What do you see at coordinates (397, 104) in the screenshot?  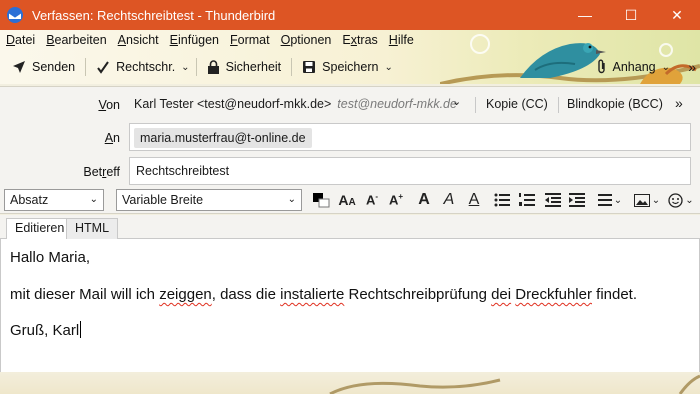 I see `from-address-hint: test@neudorf-mkk.de` at bounding box center [397, 104].